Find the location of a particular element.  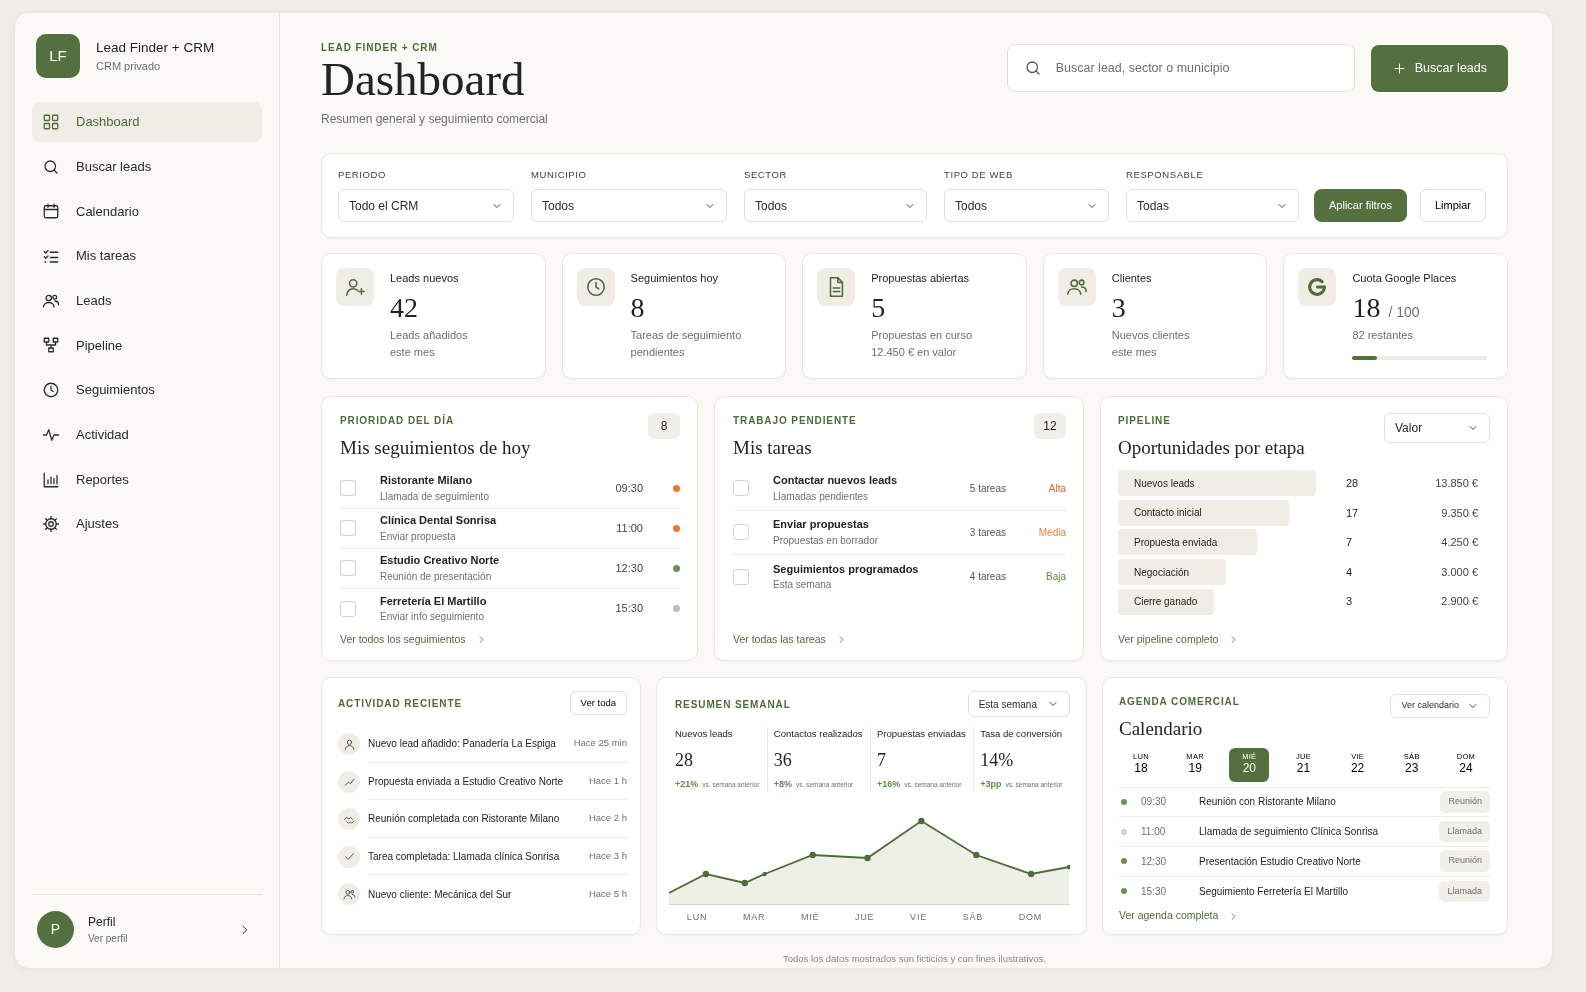

filter-label: SECTOR is located at coordinates (766, 174).